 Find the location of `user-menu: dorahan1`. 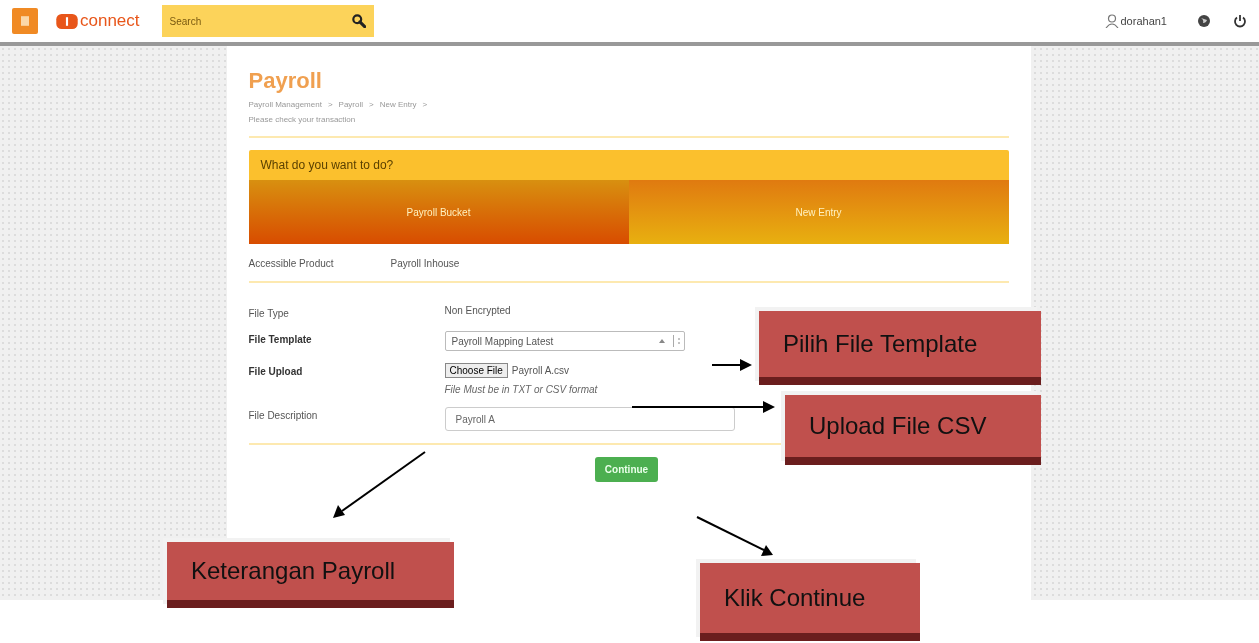

user-menu: dorahan1 is located at coordinates (1135, 21).